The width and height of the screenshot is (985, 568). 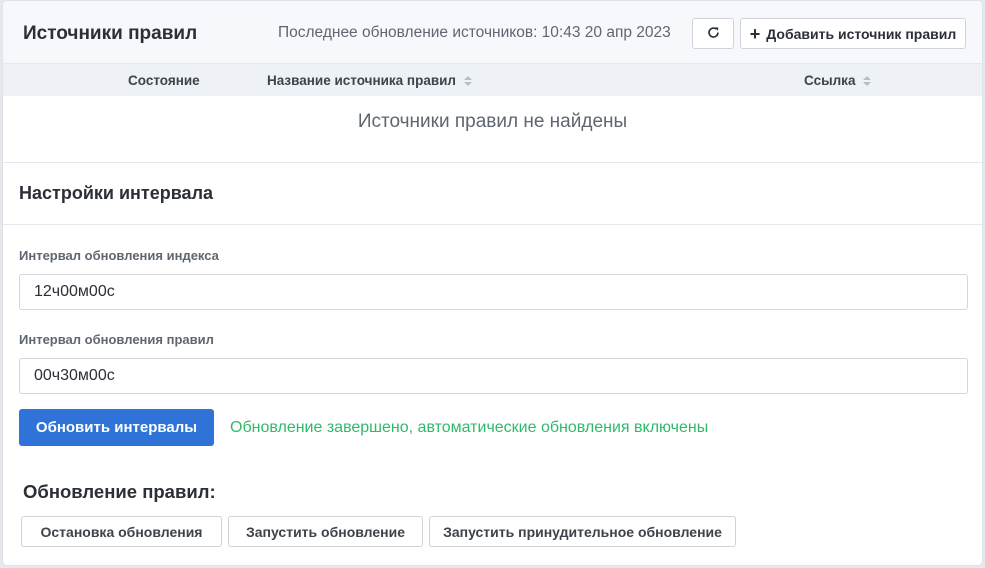 I want to click on column-name-label: Название источника правил, so click(x=362, y=80).